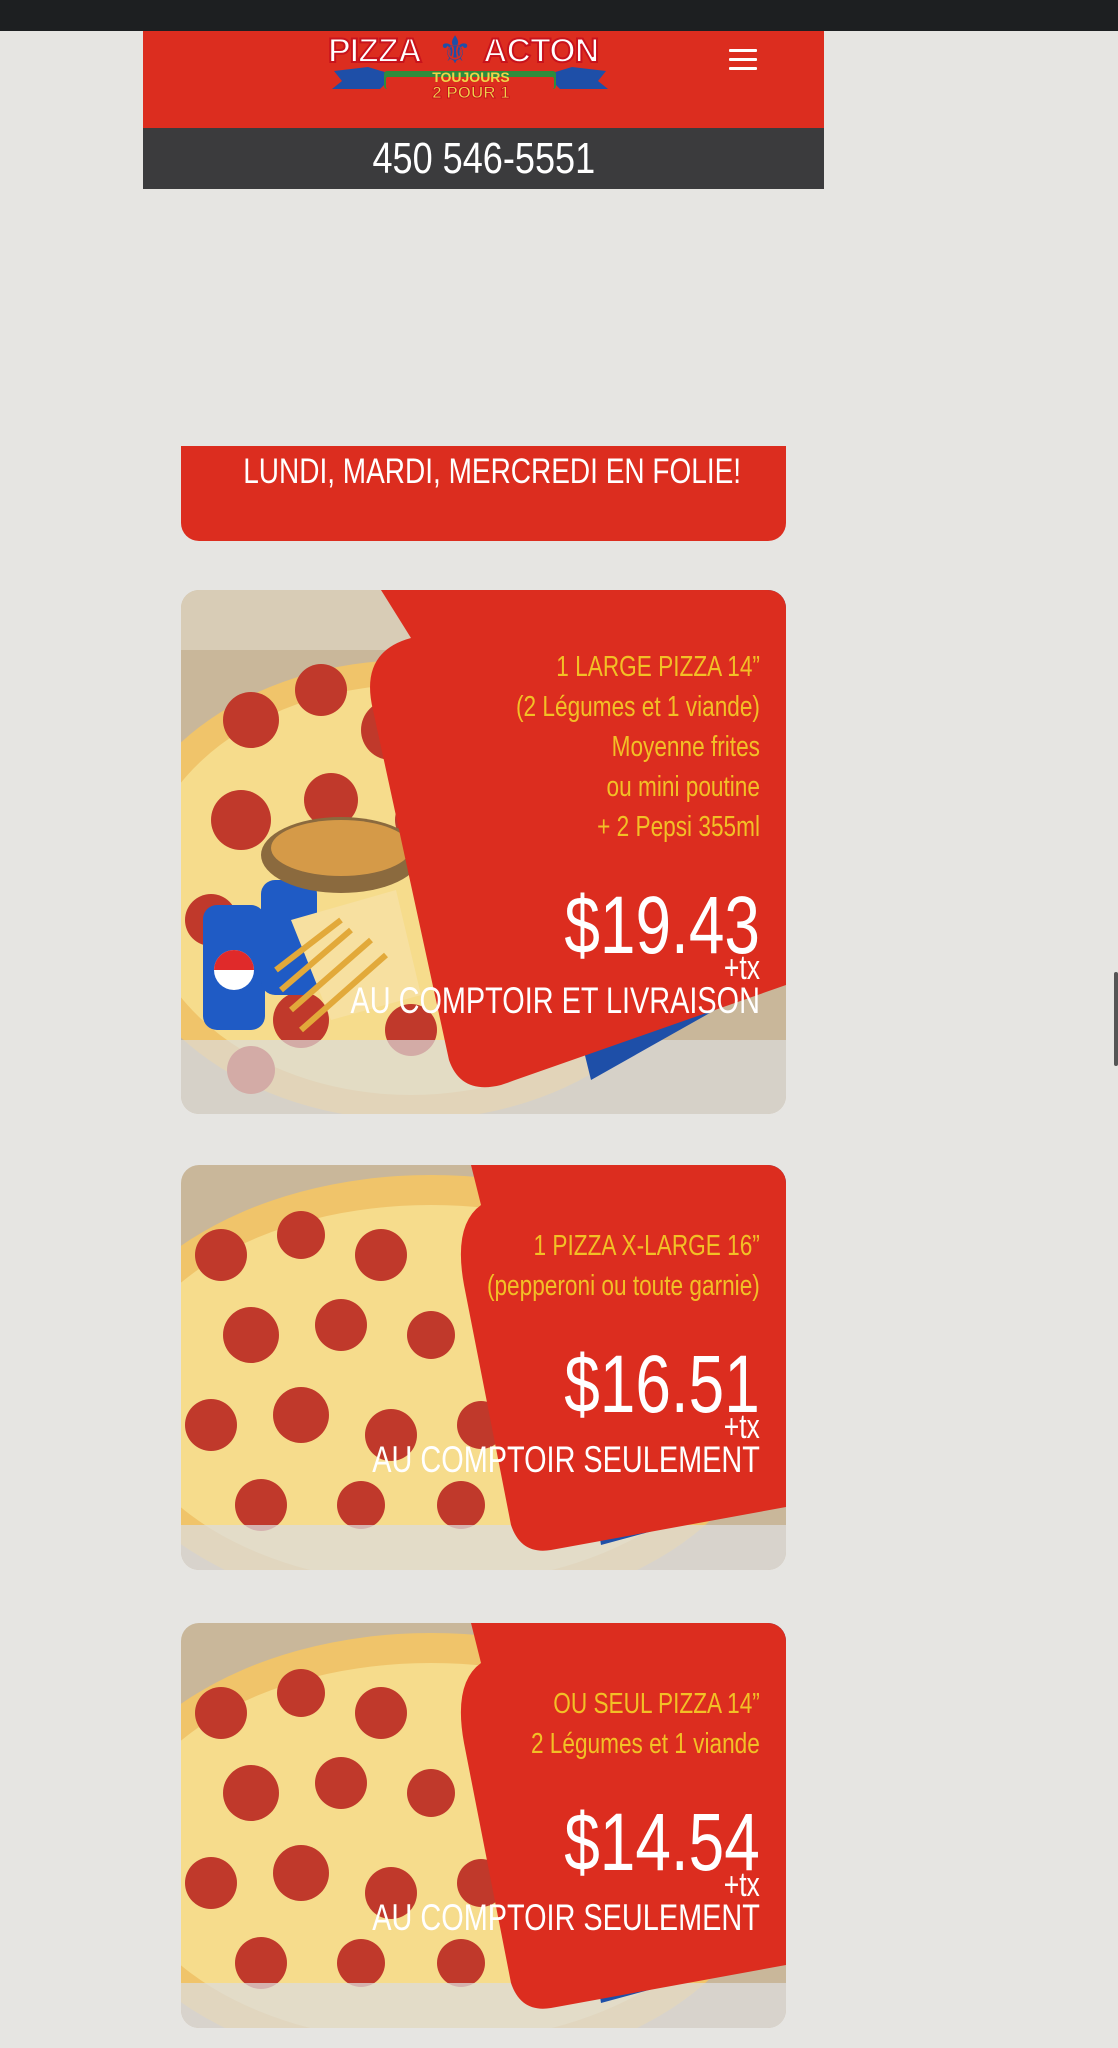  Describe the element at coordinates (492, 471) in the screenshot. I see `promo-banner-text: LUNDI, MARDI, MERCREDI EN FOLIE!` at that location.